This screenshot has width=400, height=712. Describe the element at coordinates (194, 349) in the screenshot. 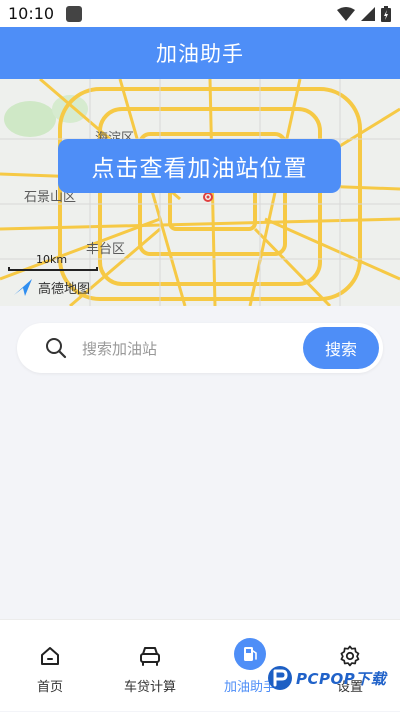

I see `search-input` at that location.